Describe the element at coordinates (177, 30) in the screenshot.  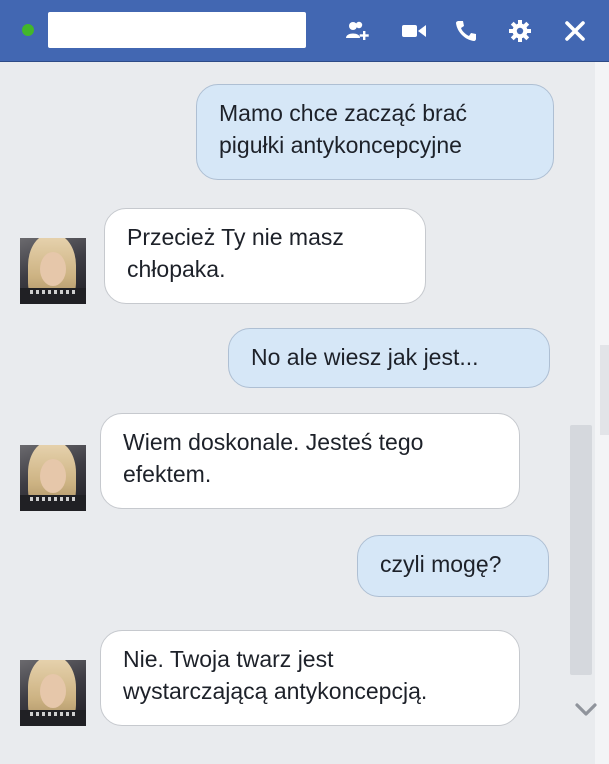
I see `contact-name-field` at that location.